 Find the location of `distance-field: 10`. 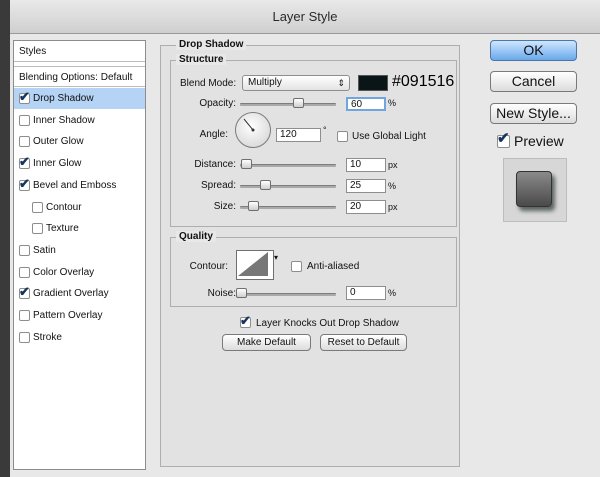

distance-field: 10 is located at coordinates (366, 165).